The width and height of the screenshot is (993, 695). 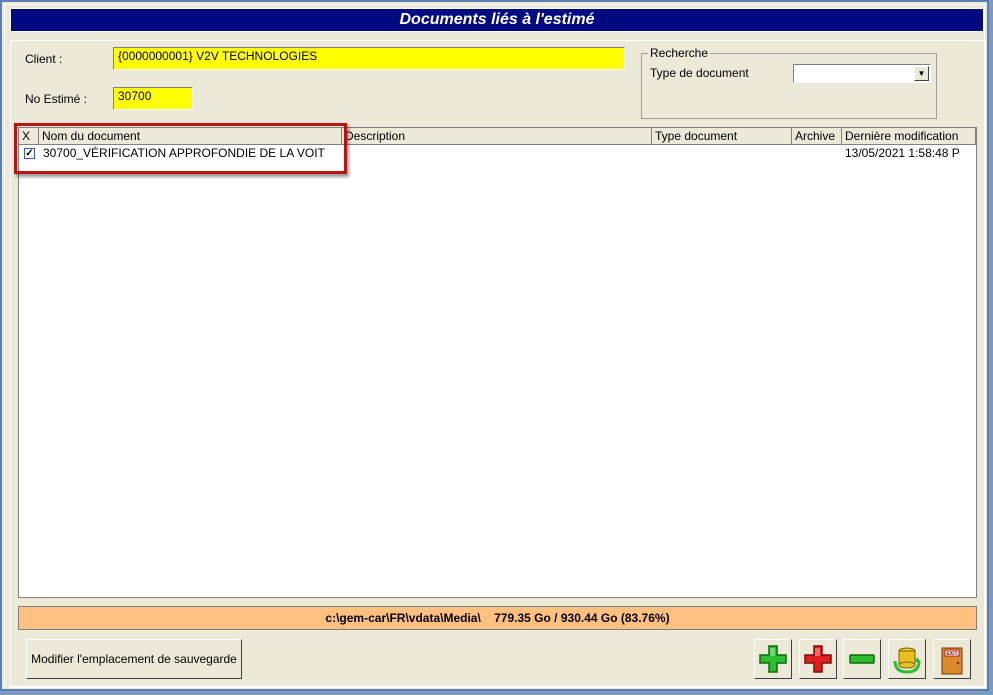 I want to click on exit-door-icon: EXIT, so click(x=952, y=661).